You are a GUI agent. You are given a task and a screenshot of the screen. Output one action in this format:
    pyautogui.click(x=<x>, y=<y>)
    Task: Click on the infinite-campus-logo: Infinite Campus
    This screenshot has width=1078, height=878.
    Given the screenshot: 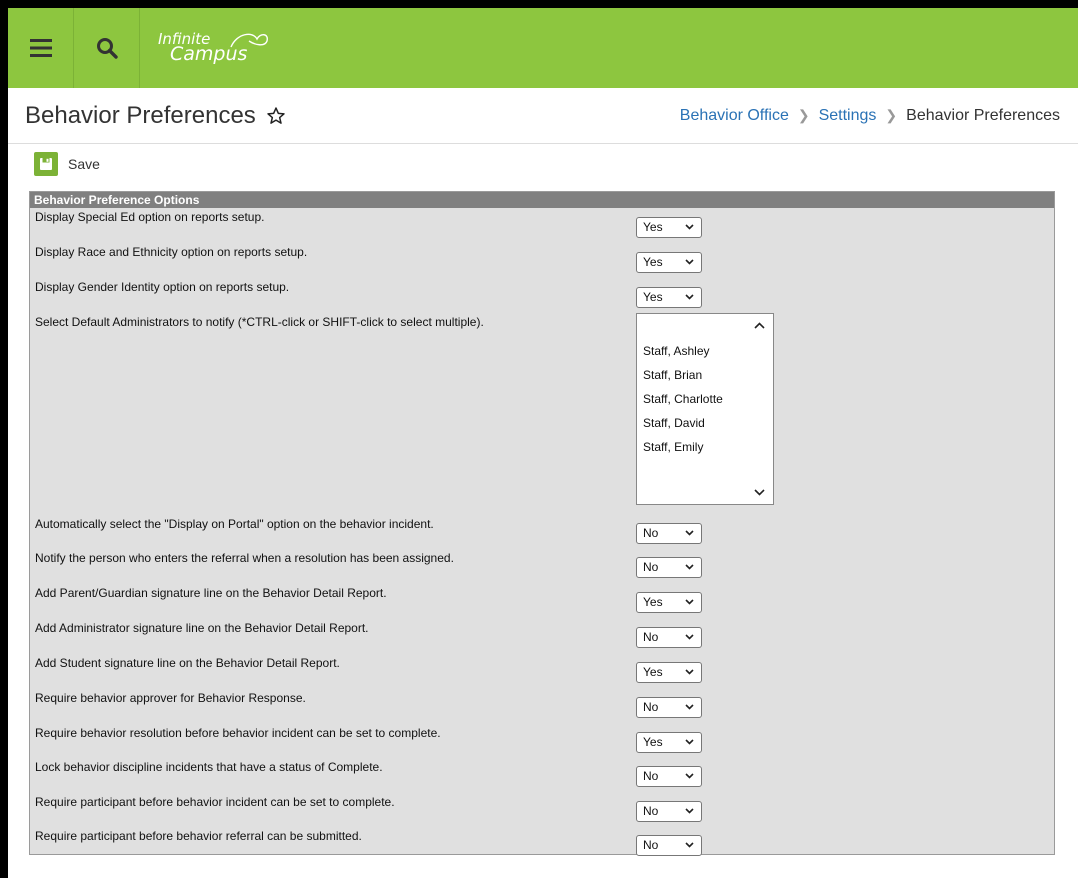 What is the action you would take?
    pyautogui.click(x=205, y=48)
    